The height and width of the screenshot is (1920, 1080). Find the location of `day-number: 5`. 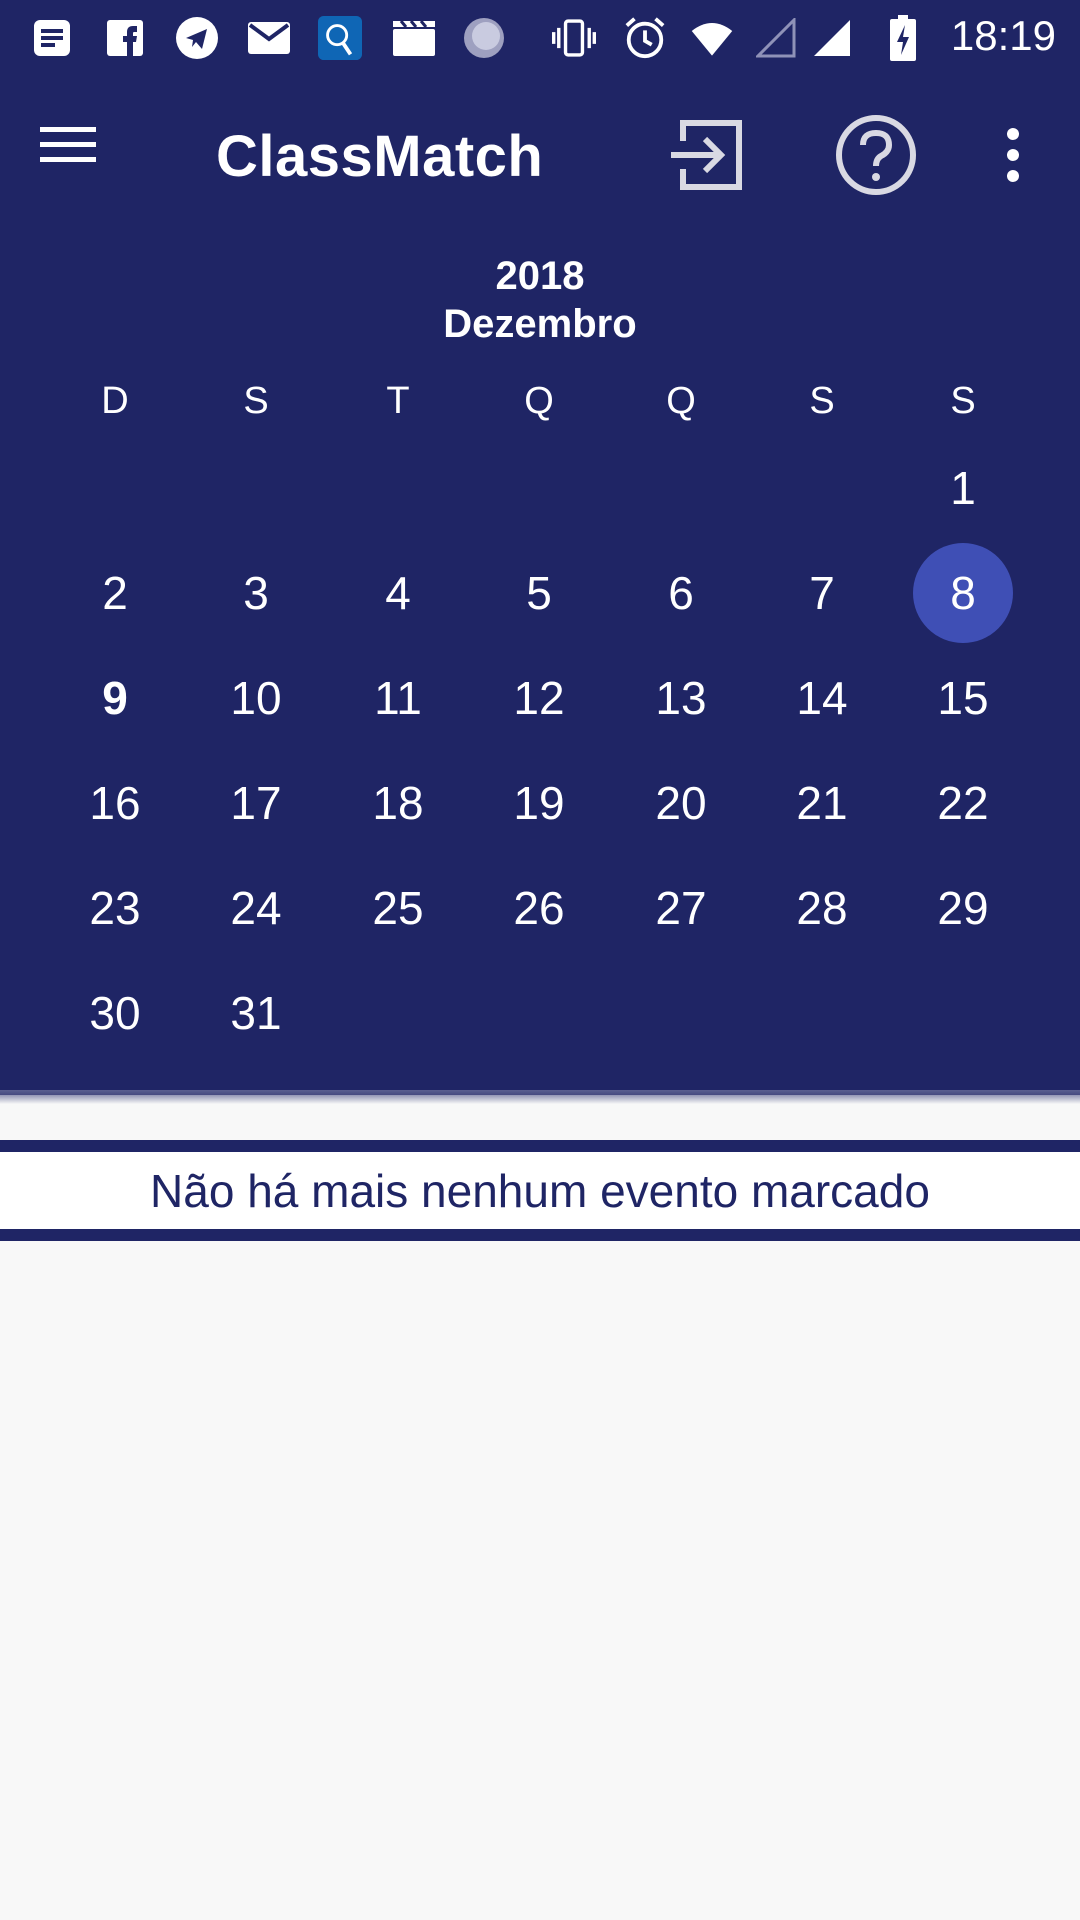

day-number: 5 is located at coordinates (539, 593).